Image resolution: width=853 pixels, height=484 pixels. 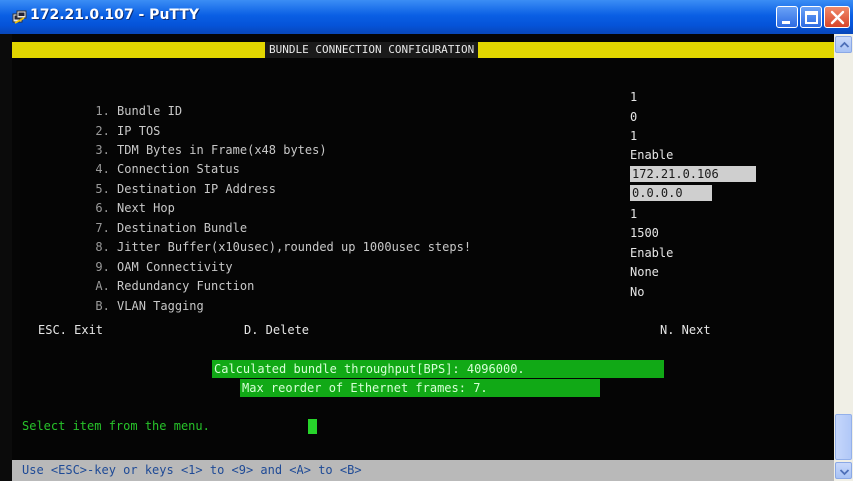 What do you see at coordinates (420, 388) in the screenshot?
I see `reorder-info: Max reorder of Ethernet frames: 7.` at bounding box center [420, 388].